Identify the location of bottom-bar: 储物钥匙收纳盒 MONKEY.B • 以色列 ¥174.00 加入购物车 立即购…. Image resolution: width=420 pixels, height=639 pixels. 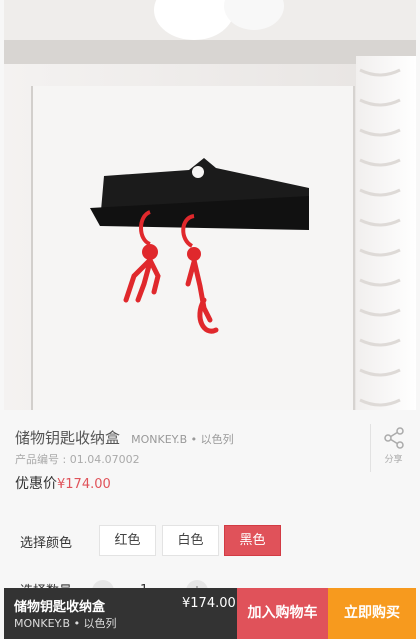
(210, 613).